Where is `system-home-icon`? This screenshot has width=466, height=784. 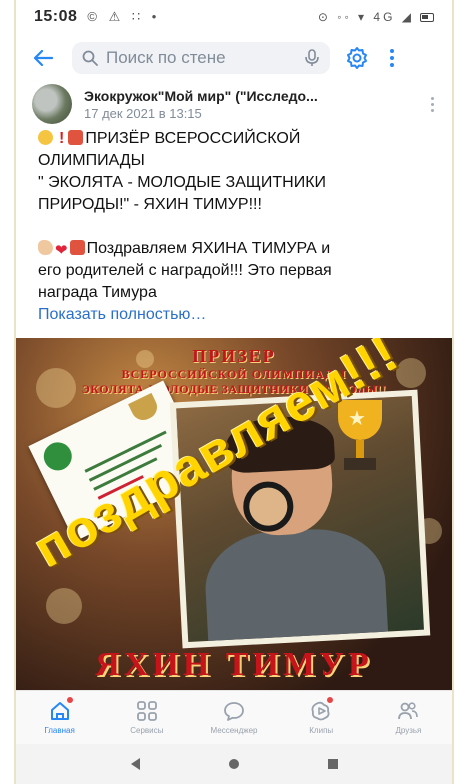 system-home-icon is located at coordinates (233, 764).